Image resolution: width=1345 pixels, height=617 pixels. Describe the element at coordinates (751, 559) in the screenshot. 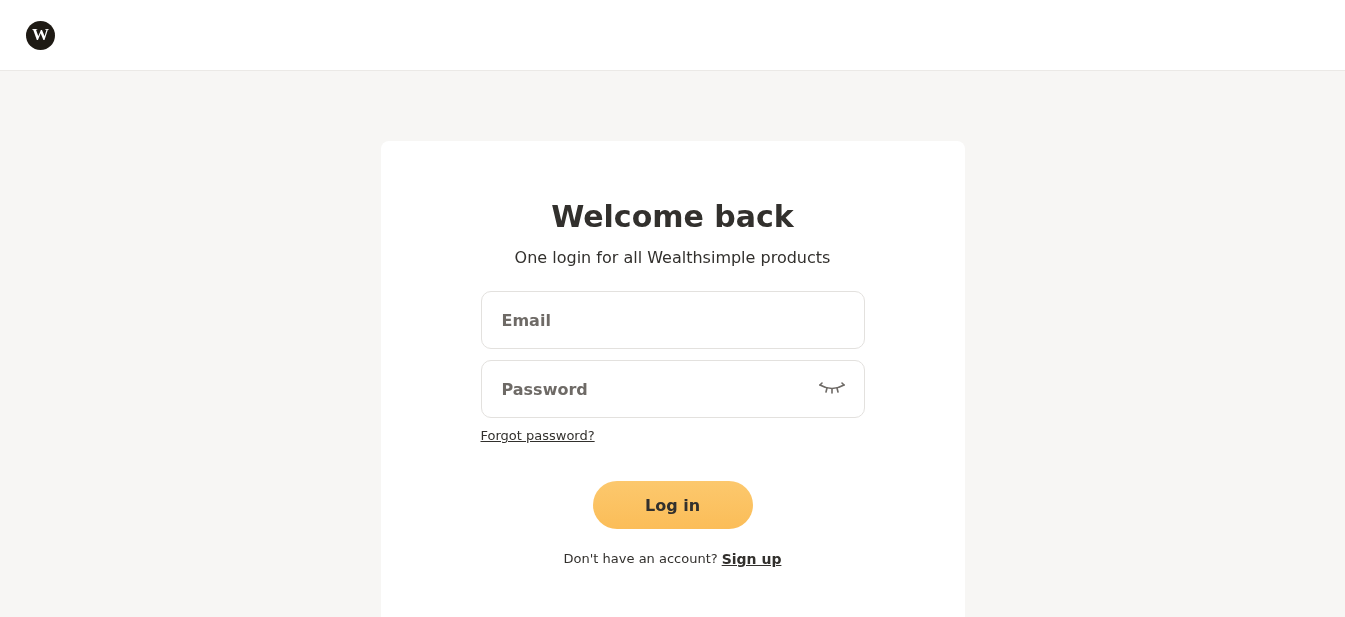

I see `signup-link: Sign up` at that location.